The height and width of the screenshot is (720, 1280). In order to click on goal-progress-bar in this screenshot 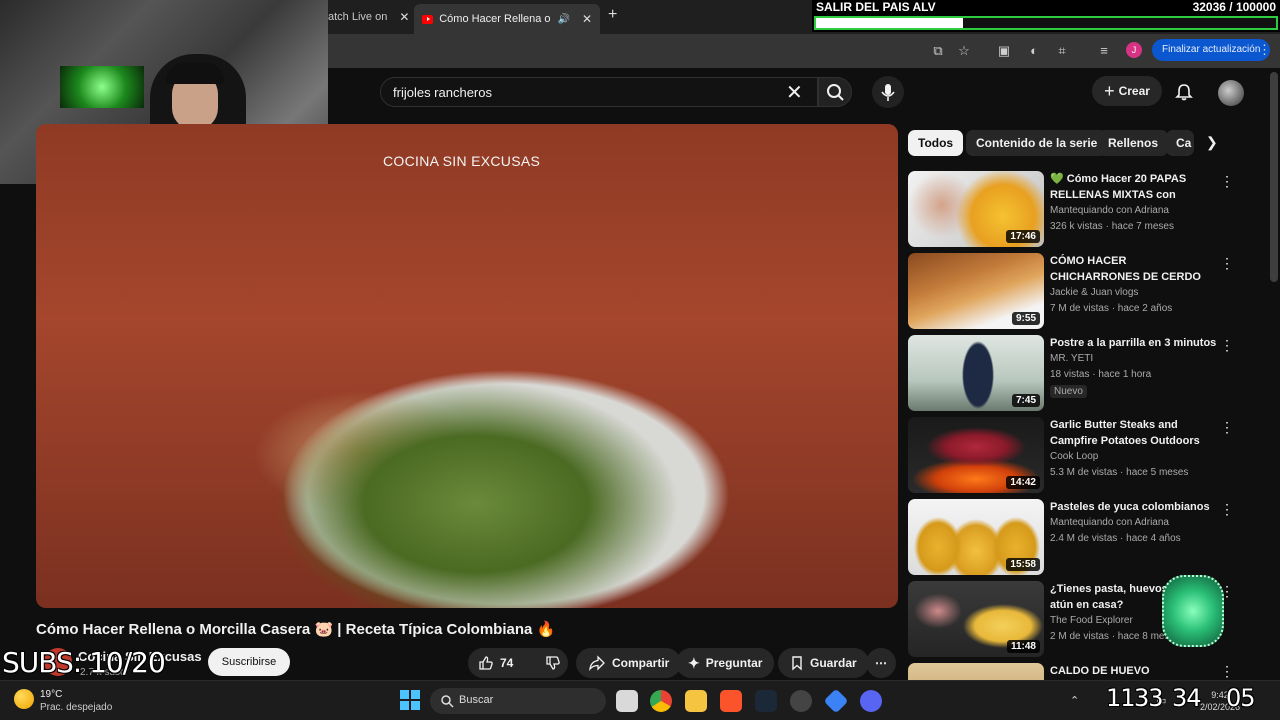, I will do `click(1046, 23)`.